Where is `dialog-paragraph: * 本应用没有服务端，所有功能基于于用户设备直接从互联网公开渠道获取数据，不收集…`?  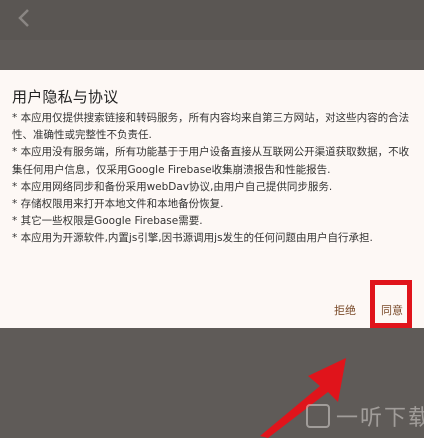
dialog-paragraph: * 本应用没有服务端，所有功能基于于用户设备直接从互联网公开渠道获取数据，不收集… is located at coordinates (211, 161).